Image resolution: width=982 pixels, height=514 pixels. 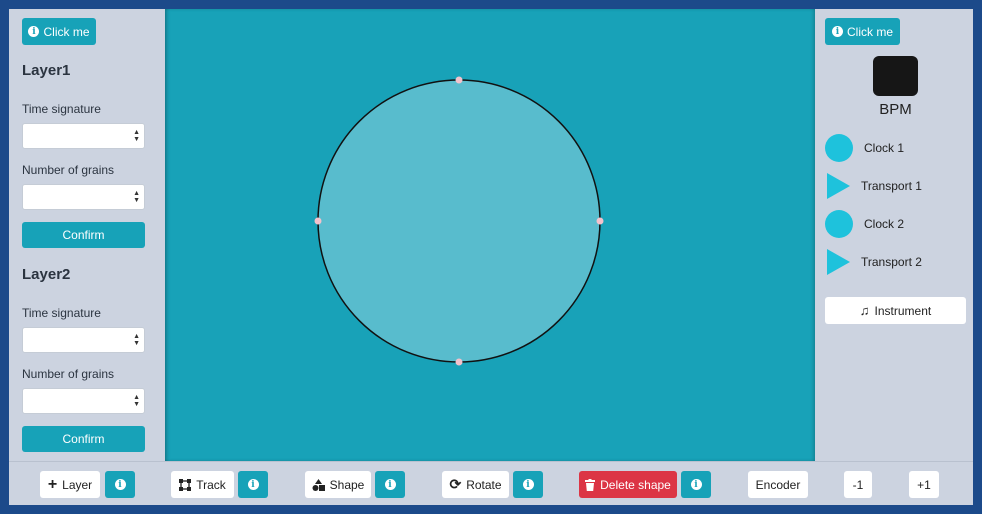 What do you see at coordinates (83, 197) in the screenshot?
I see `layer1-grains-select: ▲ ▼` at bounding box center [83, 197].